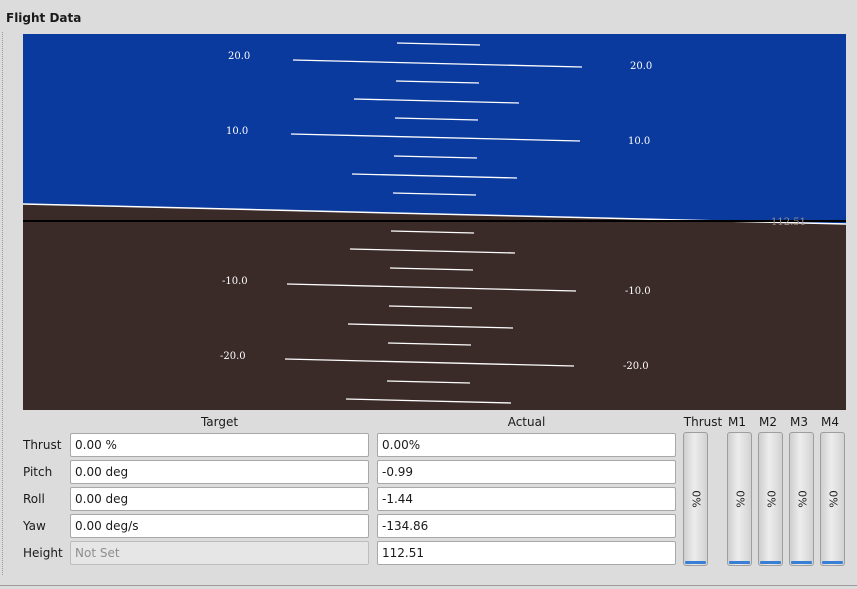 This screenshot has height=589, width=857. I want to click on m2-bar-fill, so click(770, 562).